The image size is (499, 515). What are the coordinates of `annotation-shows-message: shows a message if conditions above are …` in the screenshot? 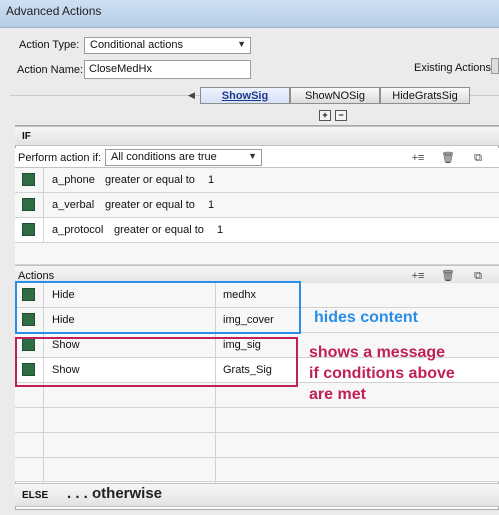 It's located at (382, 373).